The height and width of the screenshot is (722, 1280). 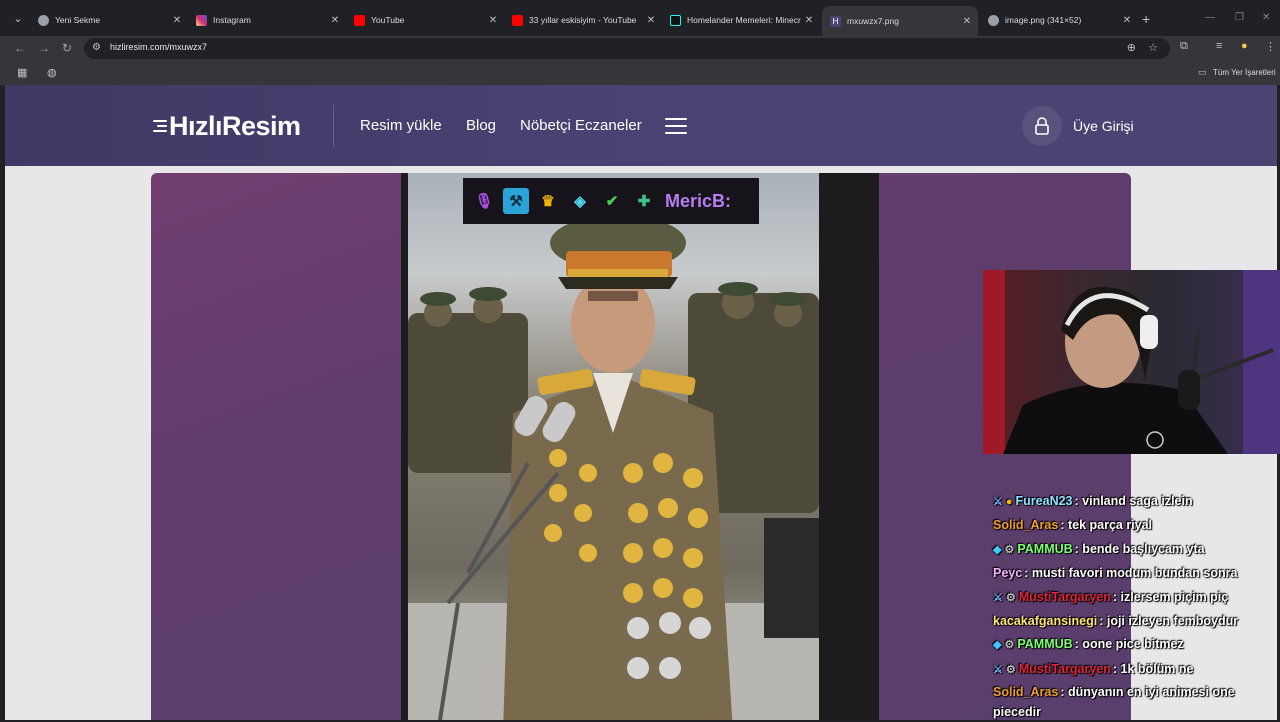 I want to click on stream-badge-strip: 🎙 ⚒ ♛ ◈ ✔ ✚ MericB:, so click(x=611, y=201).